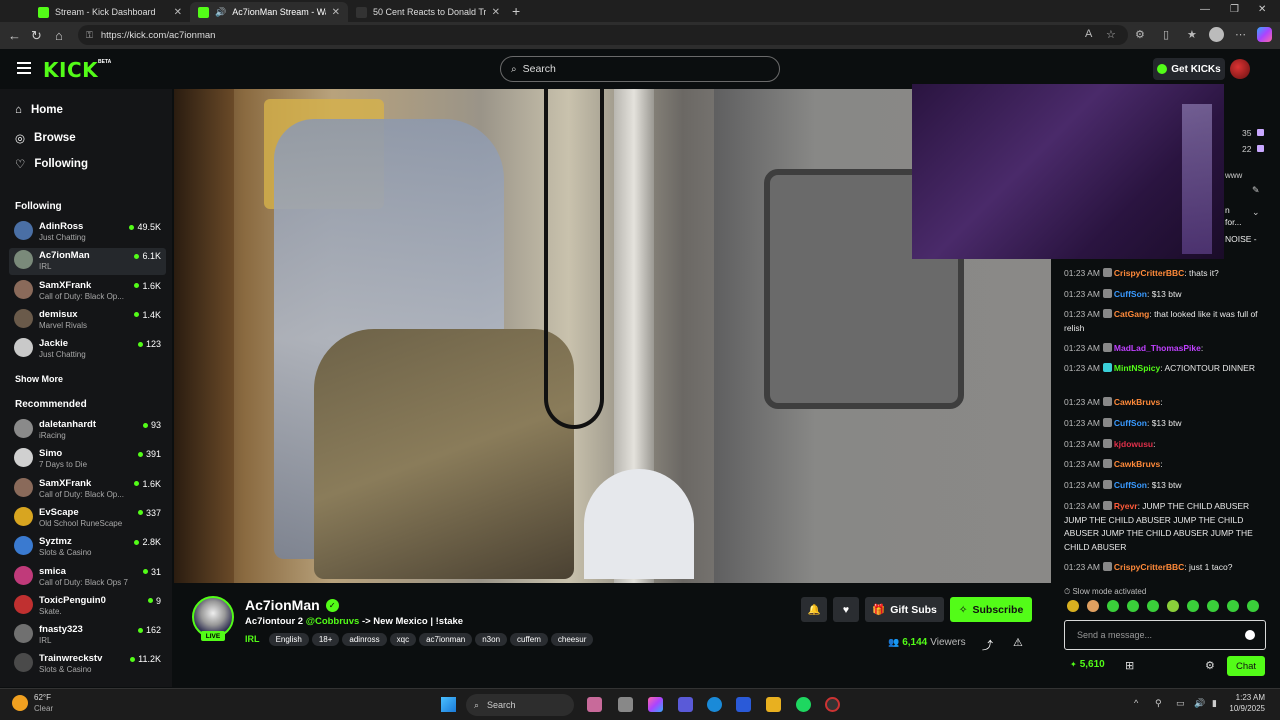  What do you see at coordinates (516, 11) in the screenshot?
I see `new-tab-icon: +` at bounding box center [516, 11].